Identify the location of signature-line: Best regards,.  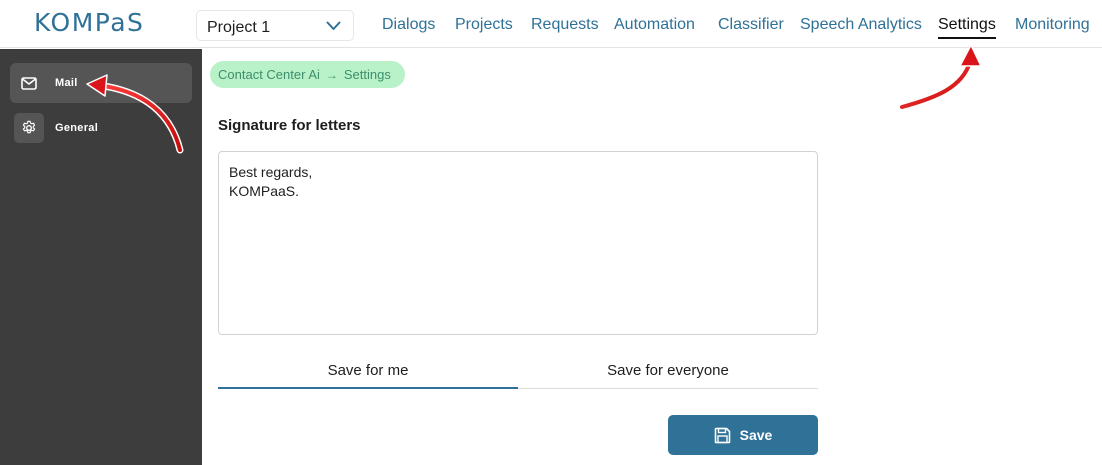
(271, 172).